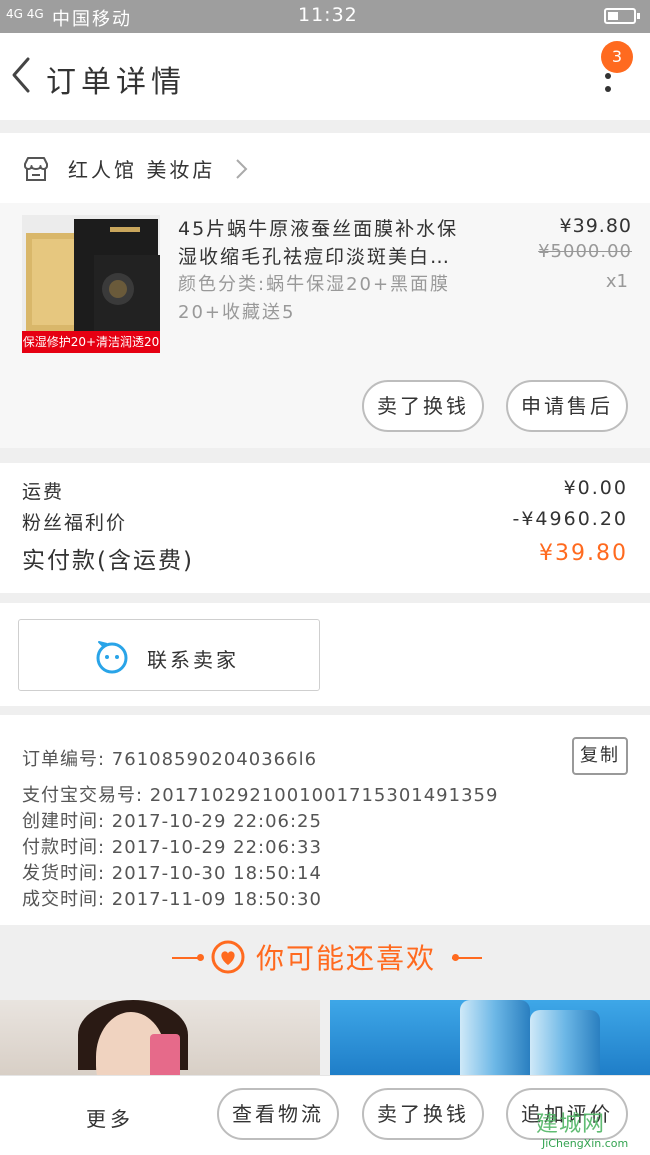 This screenshot has width=650, height=1155. Describe the element at coordinates (116, 82) in the screenshot. I see `page-title: 订单详情` at that location.